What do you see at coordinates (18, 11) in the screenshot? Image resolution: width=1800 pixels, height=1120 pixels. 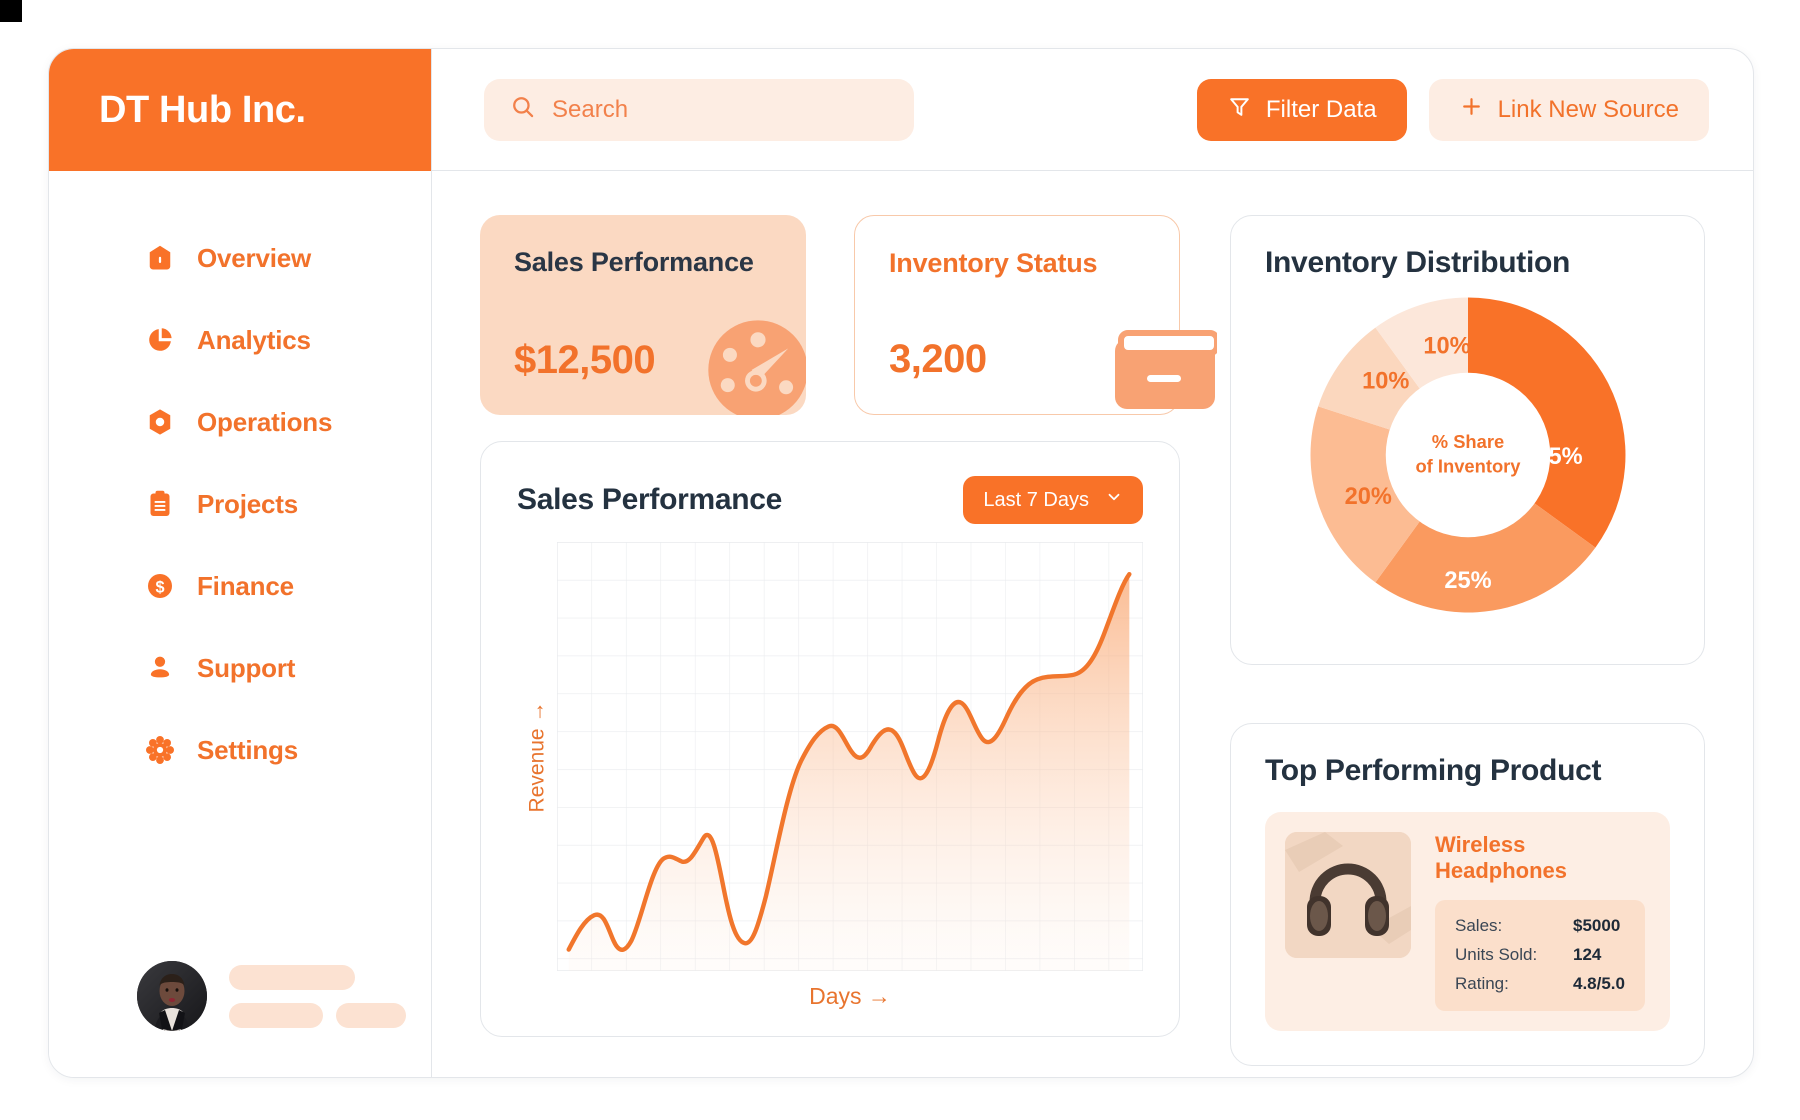 I see `corner-marker` at bounding box center [18, 11].